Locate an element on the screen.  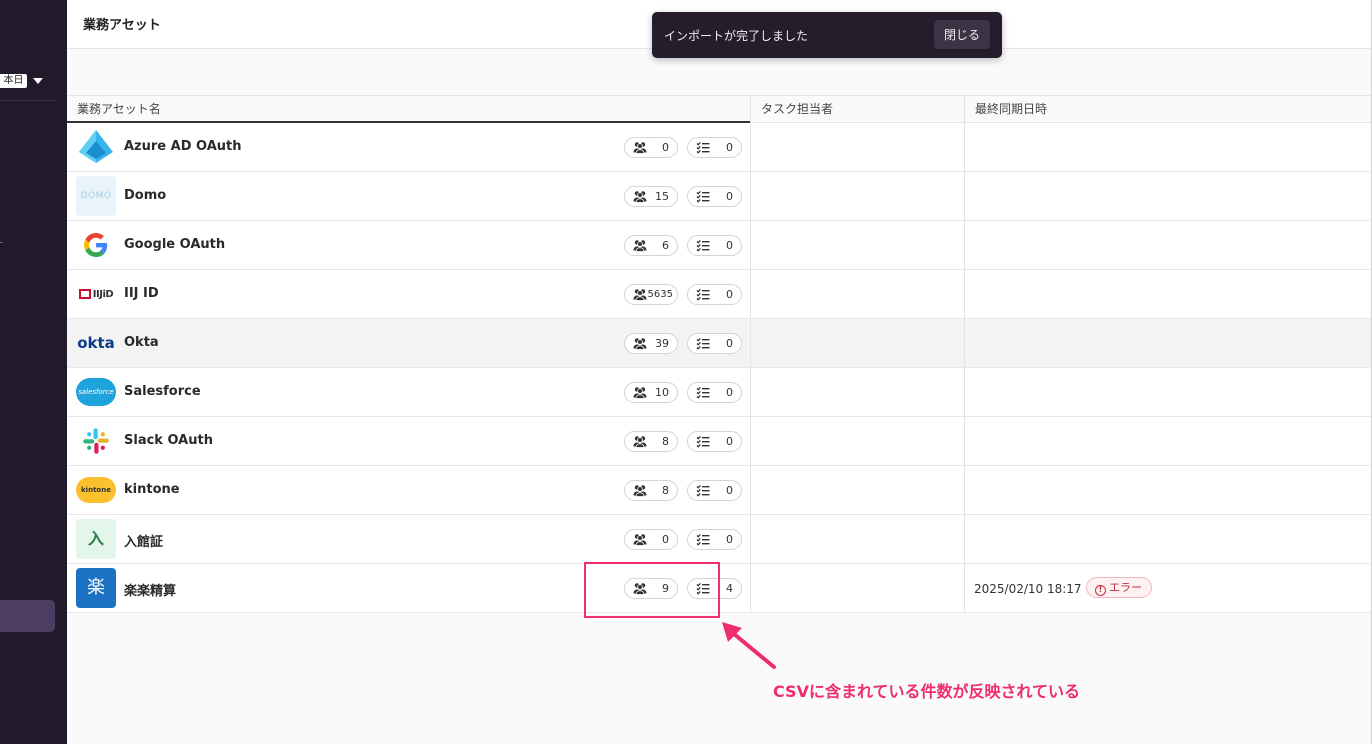
date-filter-value: 本日 is located at coordinates (13, 81).